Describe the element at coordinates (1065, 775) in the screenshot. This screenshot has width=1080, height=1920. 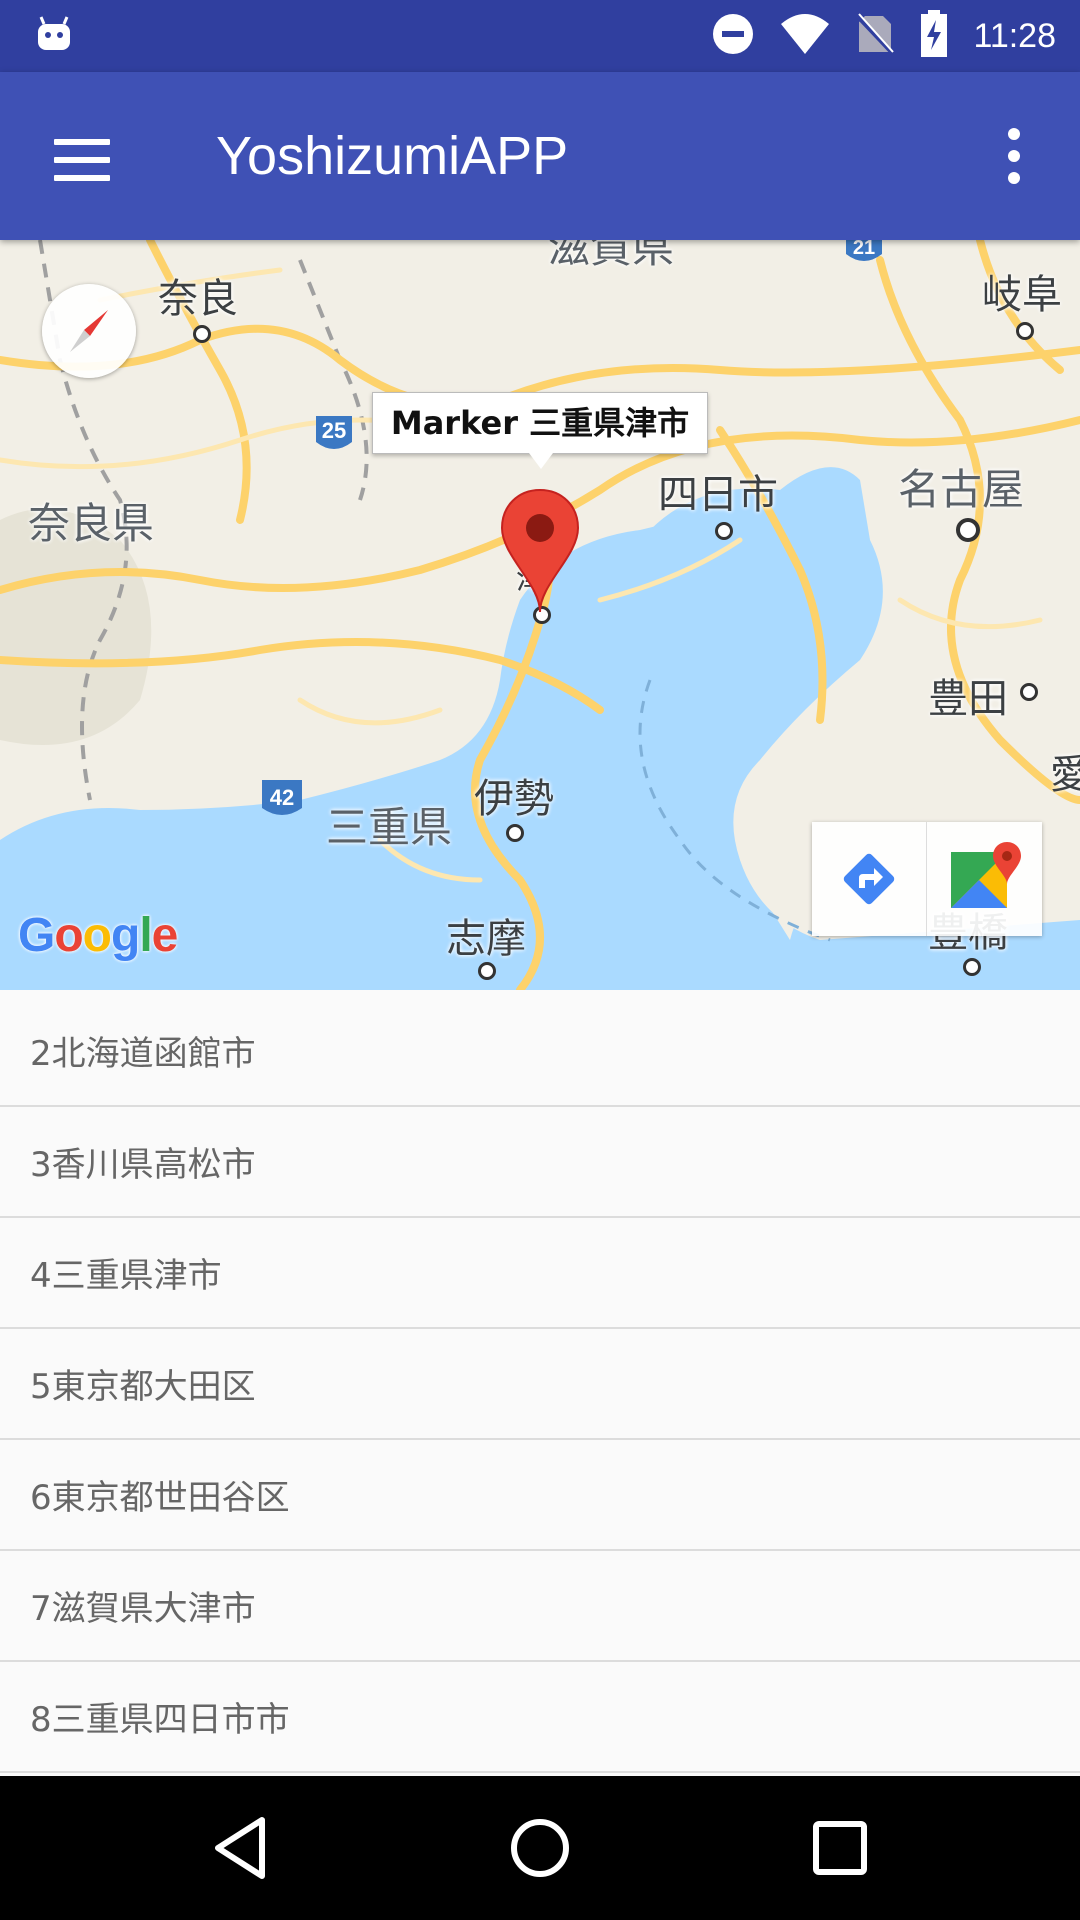
I see `map-label-ai: 愛` at that location.